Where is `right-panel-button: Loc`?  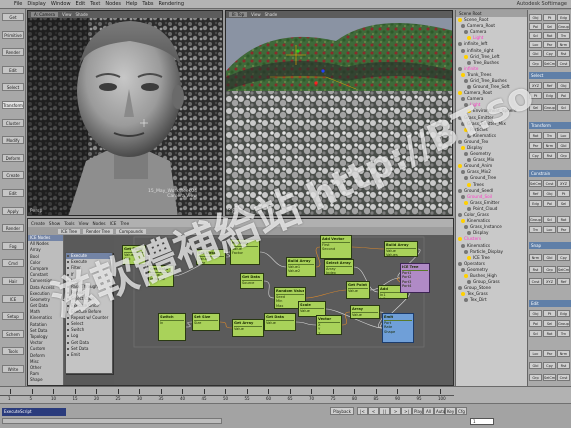 right-panel-button: Loc is located at coordinates (535, 44).